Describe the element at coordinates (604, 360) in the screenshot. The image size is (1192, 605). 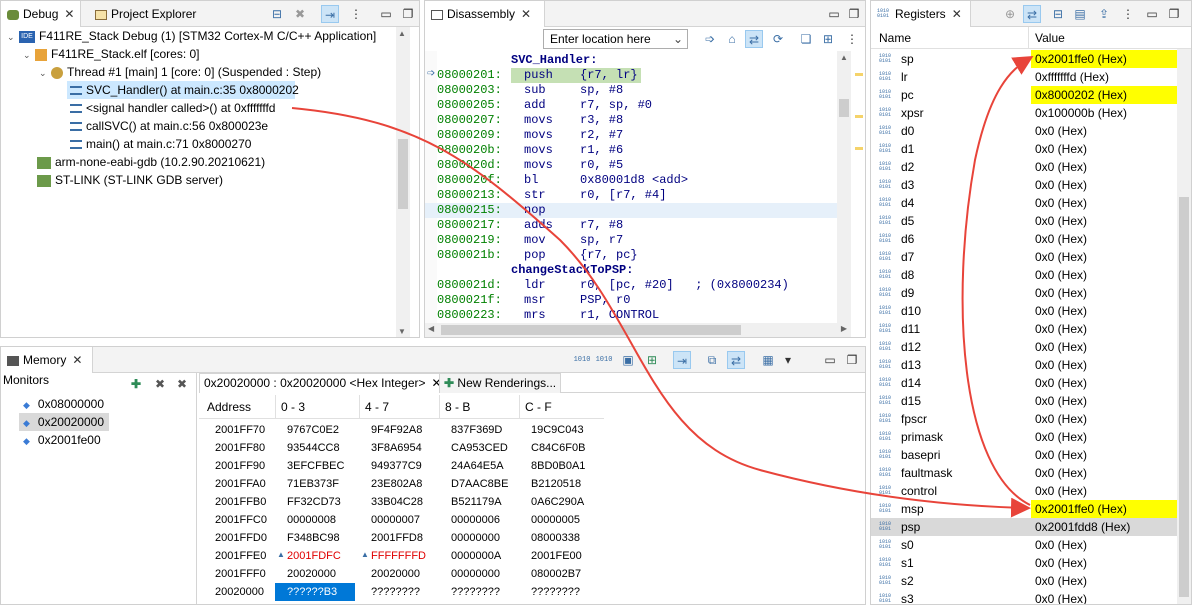
I see `export-icon: 1010` at that location.